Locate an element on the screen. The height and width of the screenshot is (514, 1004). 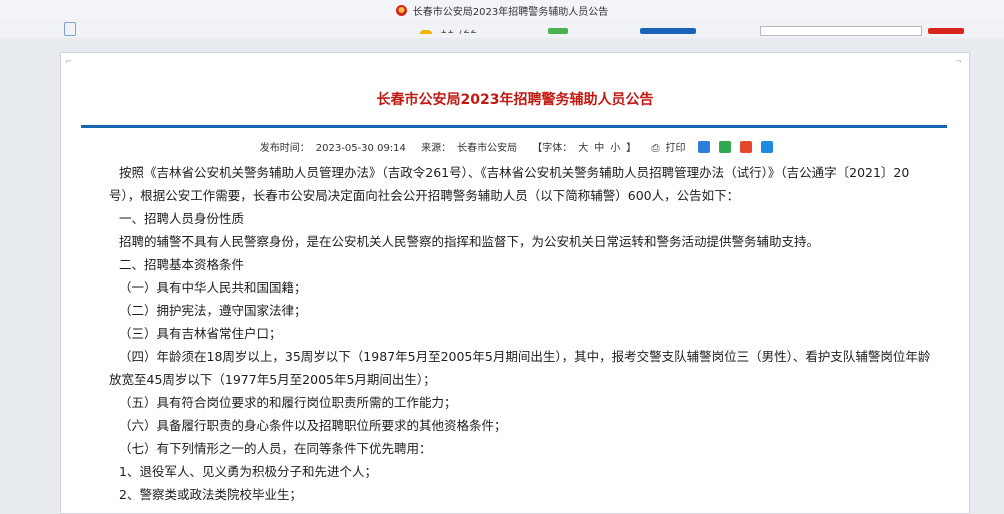
condition-item: （五）具有符合岗位要求的和履行岗位职责所需的工作能力； is located at coordinates (288, 402).